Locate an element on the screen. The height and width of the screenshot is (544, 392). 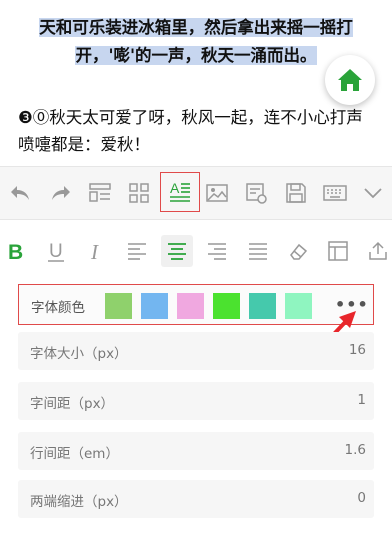
undo-icon is located at coordinates (20, 193).